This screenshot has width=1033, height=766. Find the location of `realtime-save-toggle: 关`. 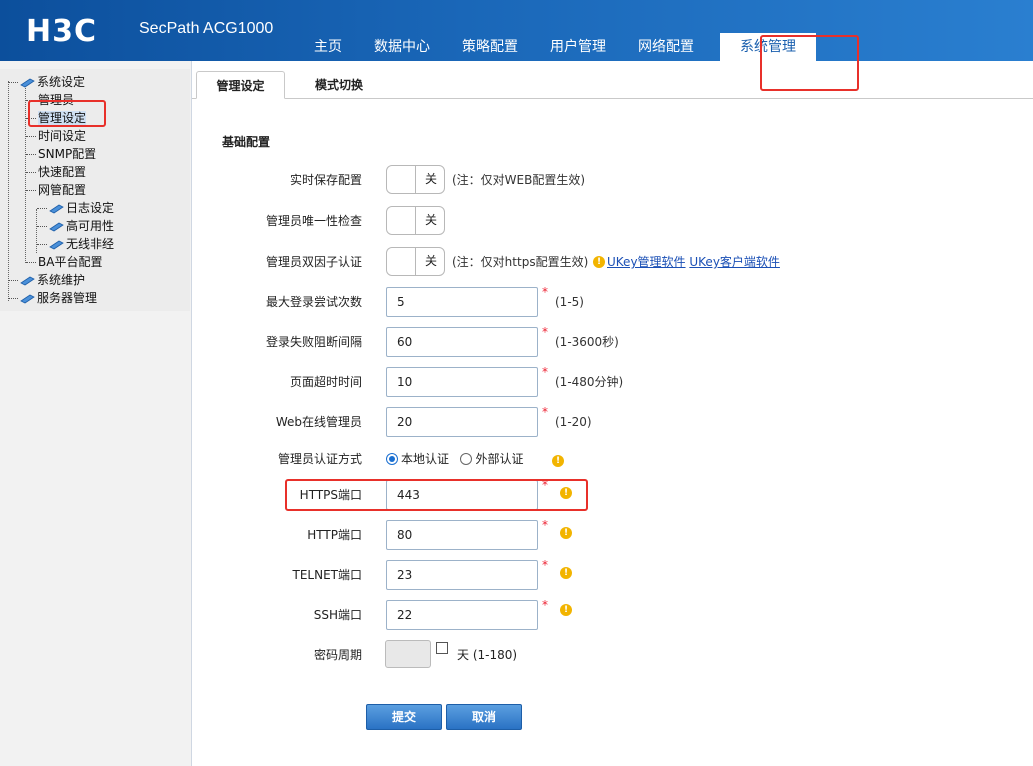

realtime-save-toggle: 关 is located at coordinates (415, 179).